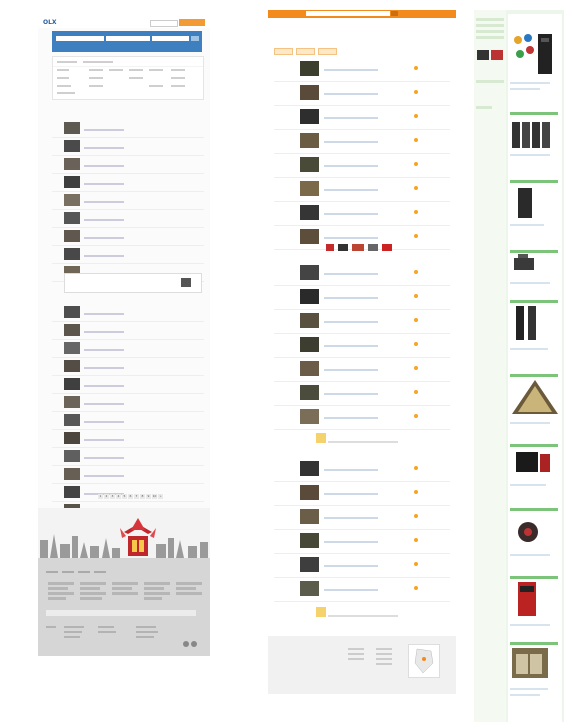  What do you see at coordinates (124, 496) in the screenshot?
I see `page-link: 5` at bounding box center [124, 496].